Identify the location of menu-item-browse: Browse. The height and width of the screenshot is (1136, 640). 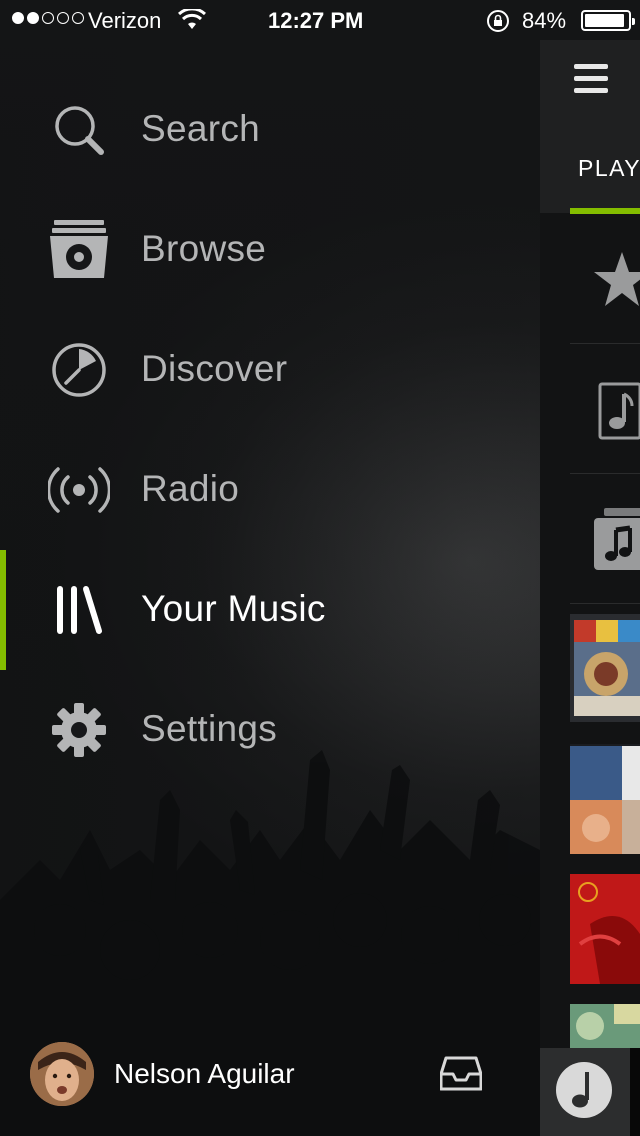
(270, 250).